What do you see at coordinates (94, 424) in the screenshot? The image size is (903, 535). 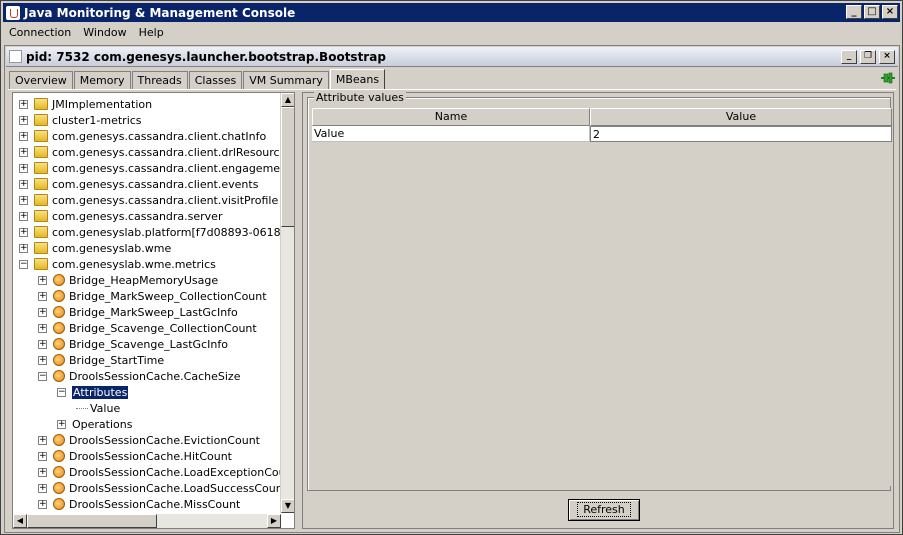 I see `tree-item: + Operations` at bounding box center [94, 424].